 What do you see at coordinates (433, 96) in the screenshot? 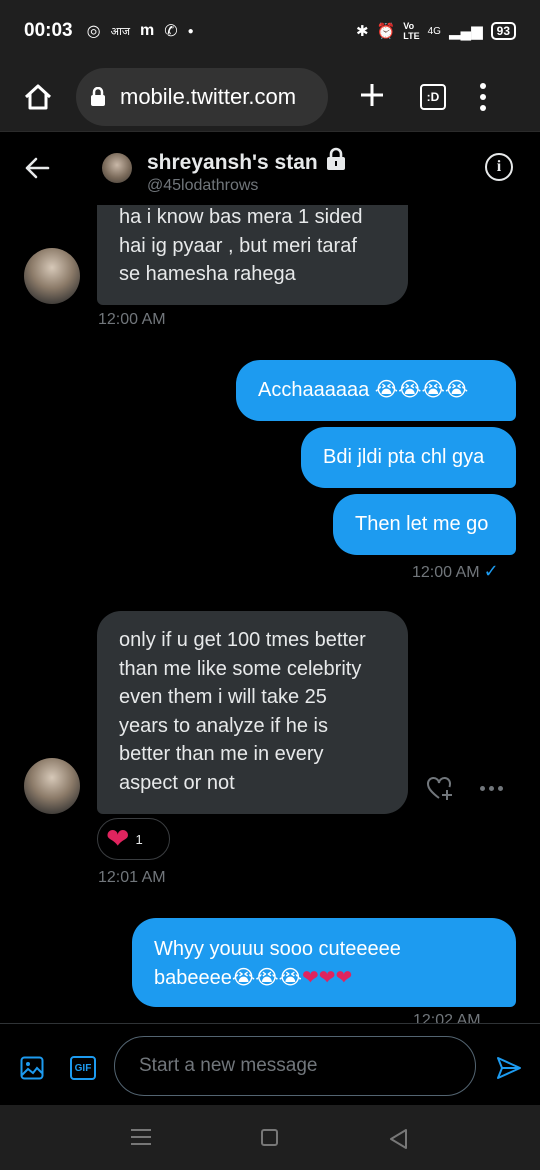
I see `tab-switcher-button: :D` at bounding box center [433, 96].